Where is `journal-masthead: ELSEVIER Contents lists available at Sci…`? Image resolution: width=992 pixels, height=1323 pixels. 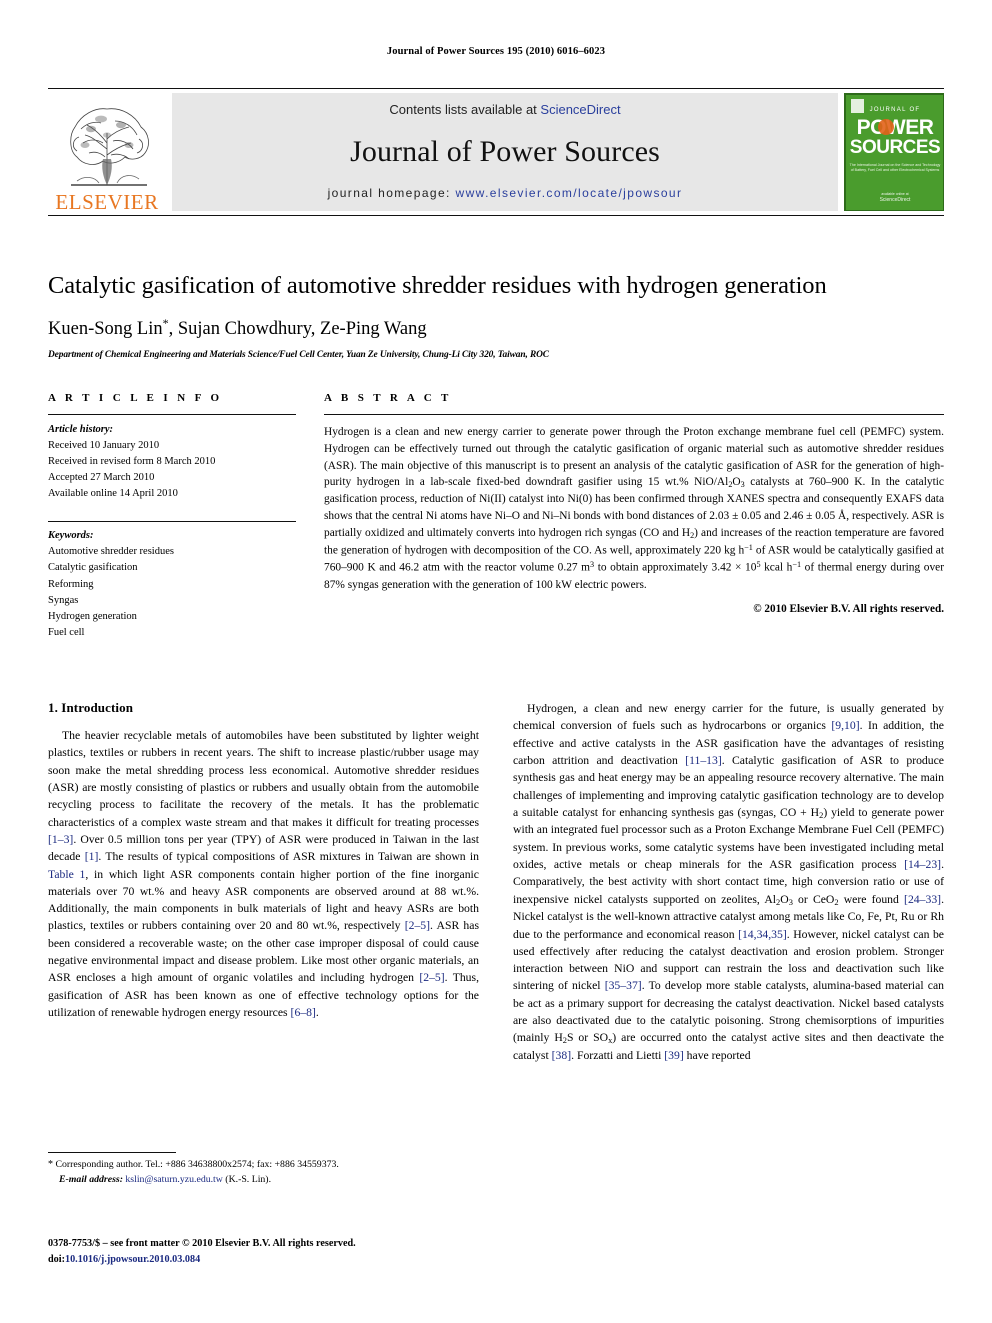 journal-masthead: ELSEVIER Contents lists available at Sci… is located at coordinates (496, 152).